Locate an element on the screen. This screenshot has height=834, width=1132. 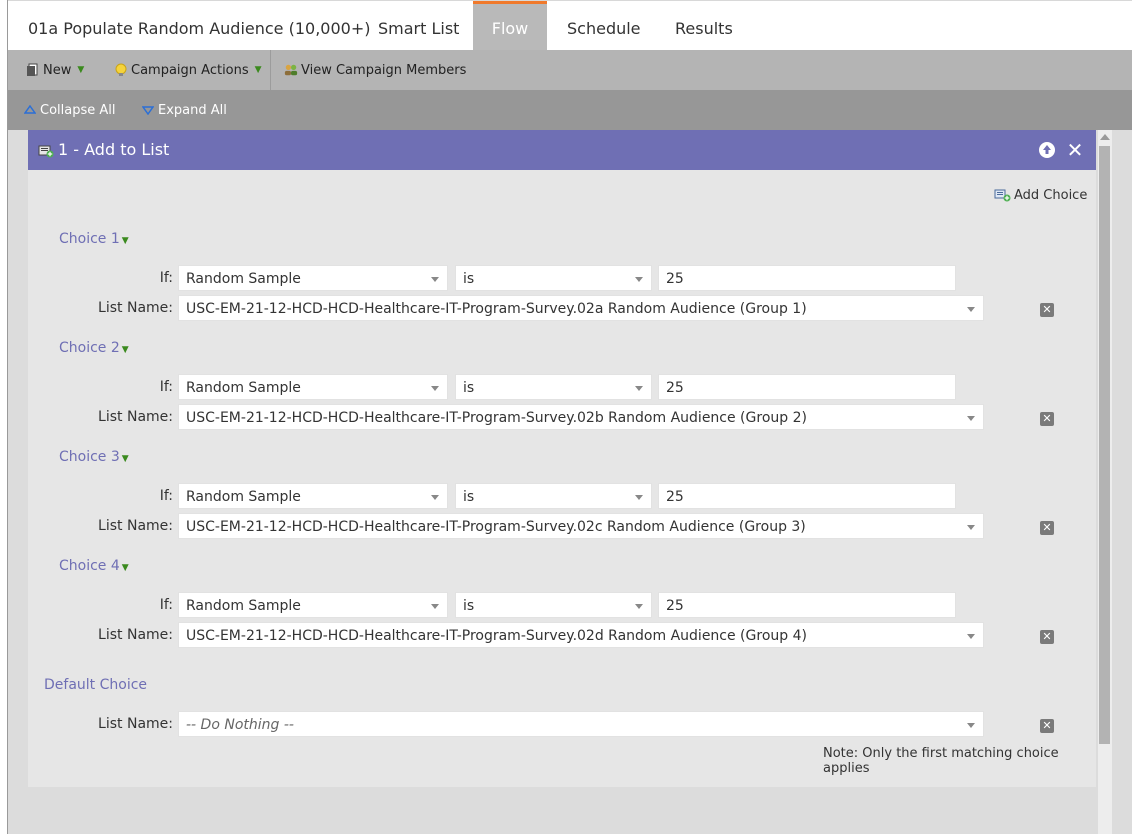
choice-4-operator-select: is is located at coordinates (553, 605).